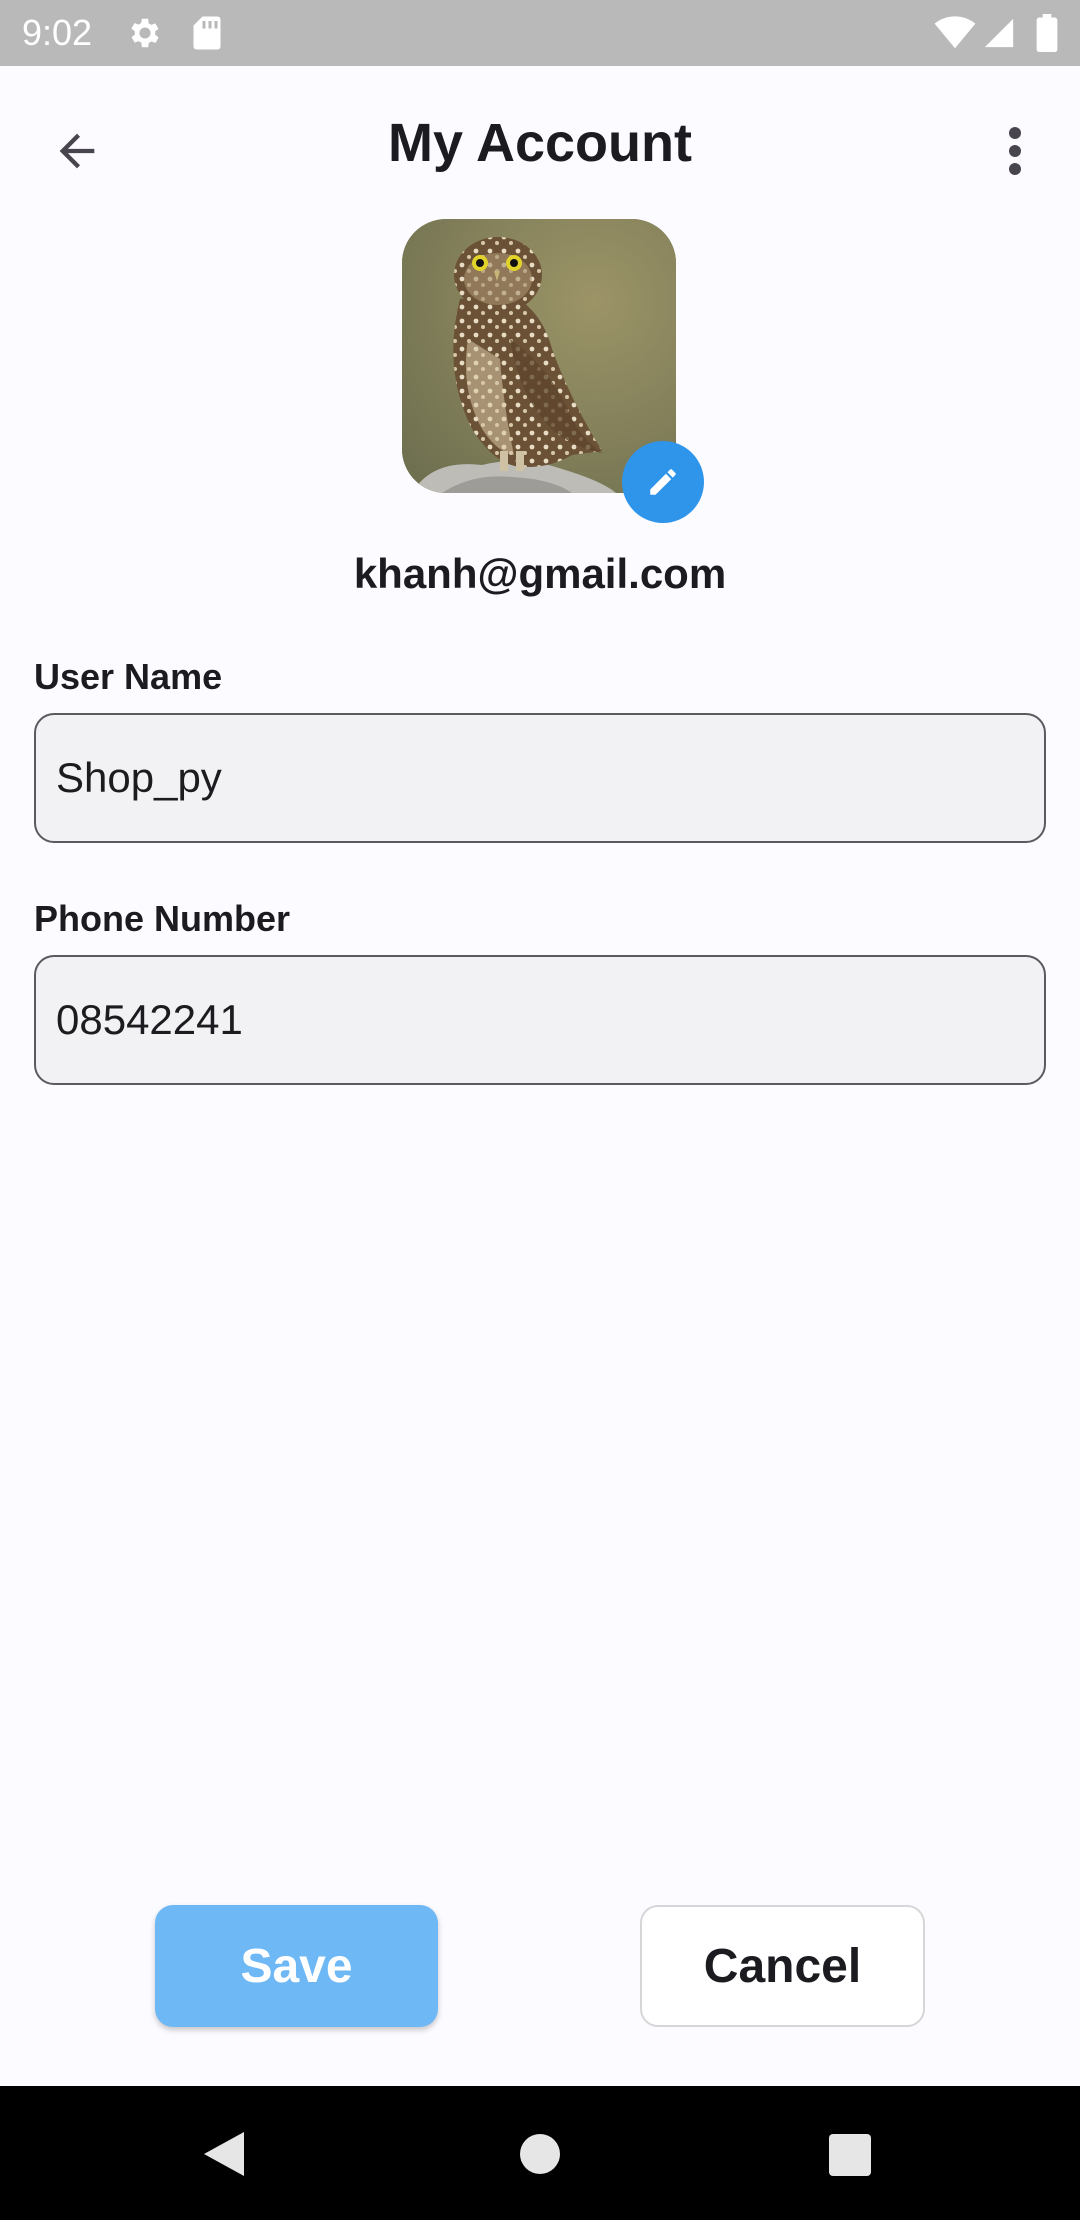 The height and width of the screenshot is (2220, 1080). What do you see at coordinates (162, 918) in the screenshot?
I see `phone-label: Phone Number` at bounding box center [162, 918].